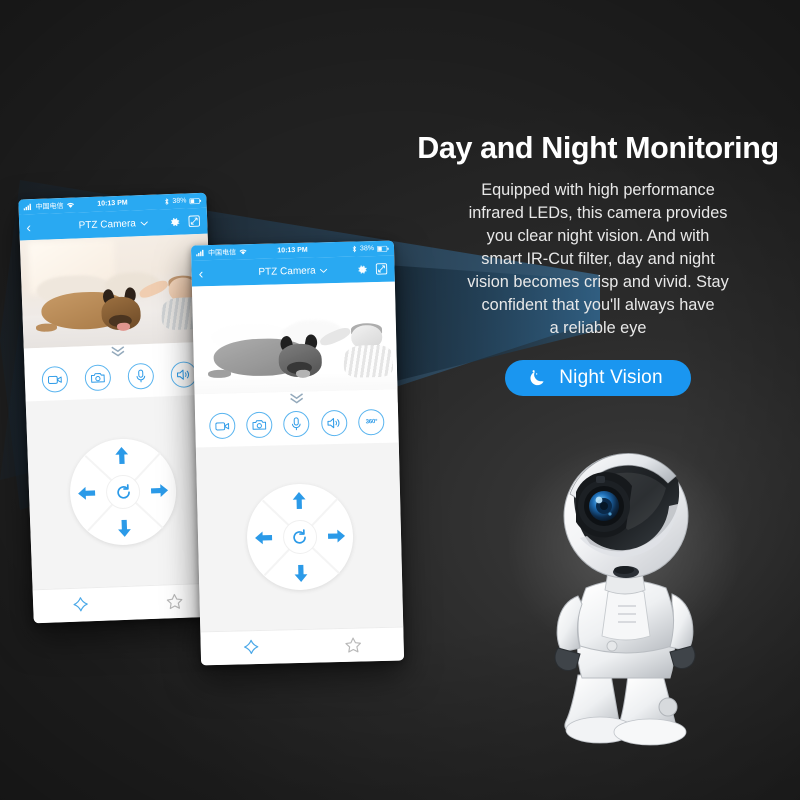 The image size is (800, 800). Describe the element at coordinates (625, 595) in the screenshot. I see `robot-security-camera` at that location.